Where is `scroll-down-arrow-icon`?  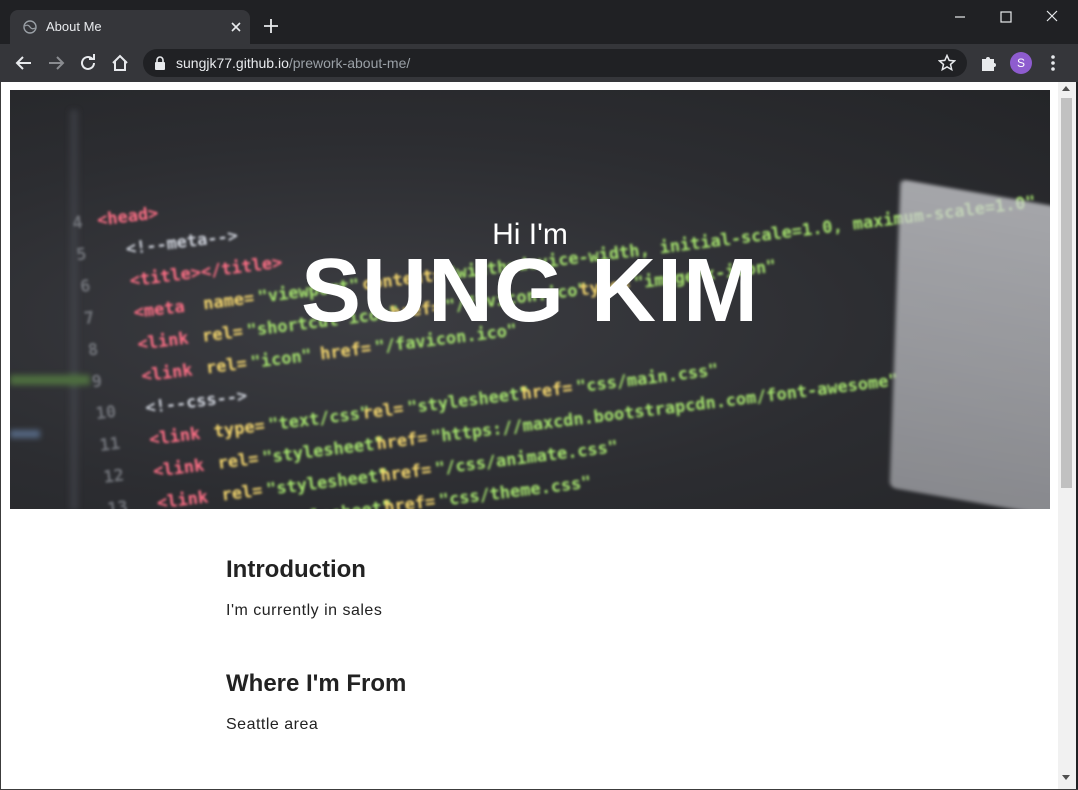 scroll-down-arrow-icon is located at coordinates (1066, 777).